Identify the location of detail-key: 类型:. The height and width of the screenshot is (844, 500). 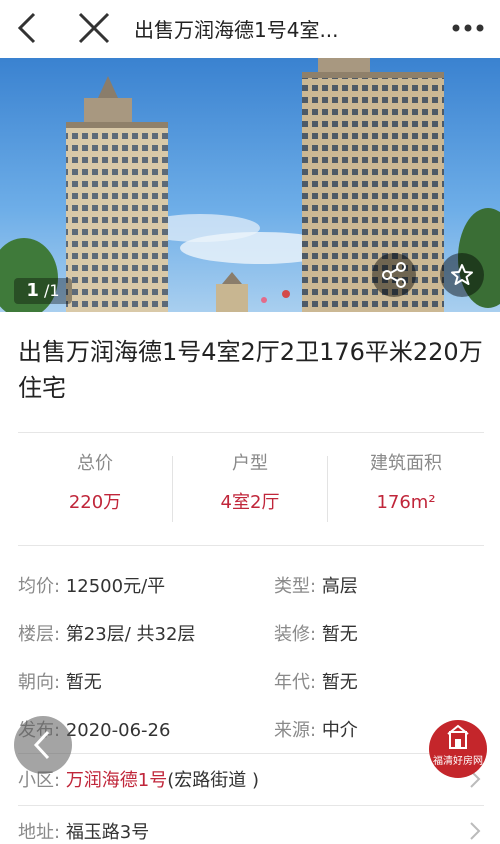
(295, 586).